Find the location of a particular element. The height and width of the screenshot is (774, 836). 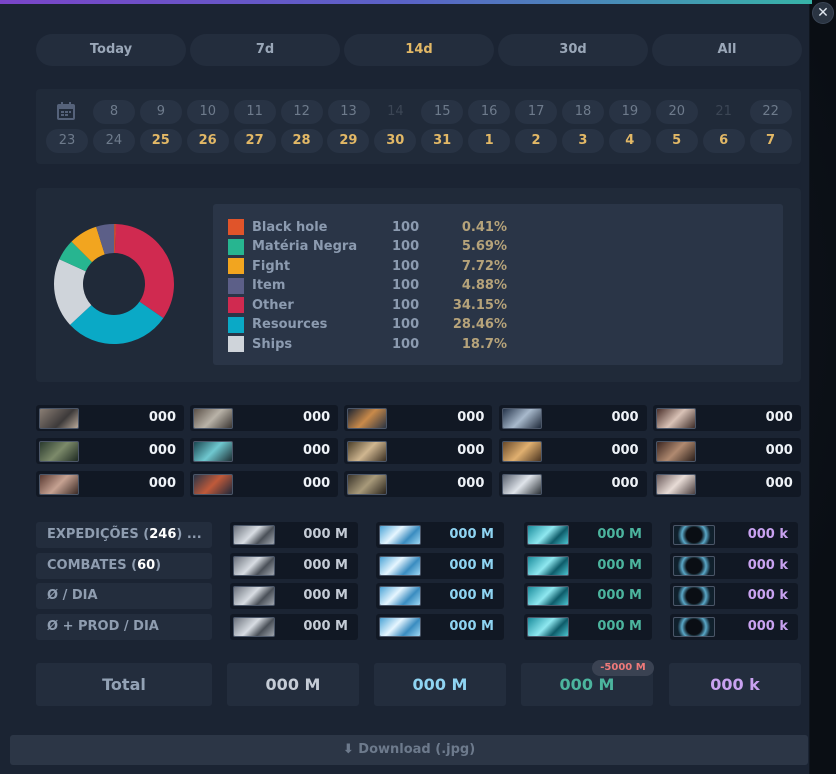

legend-name: Resources is located at coordinates (290, 324).